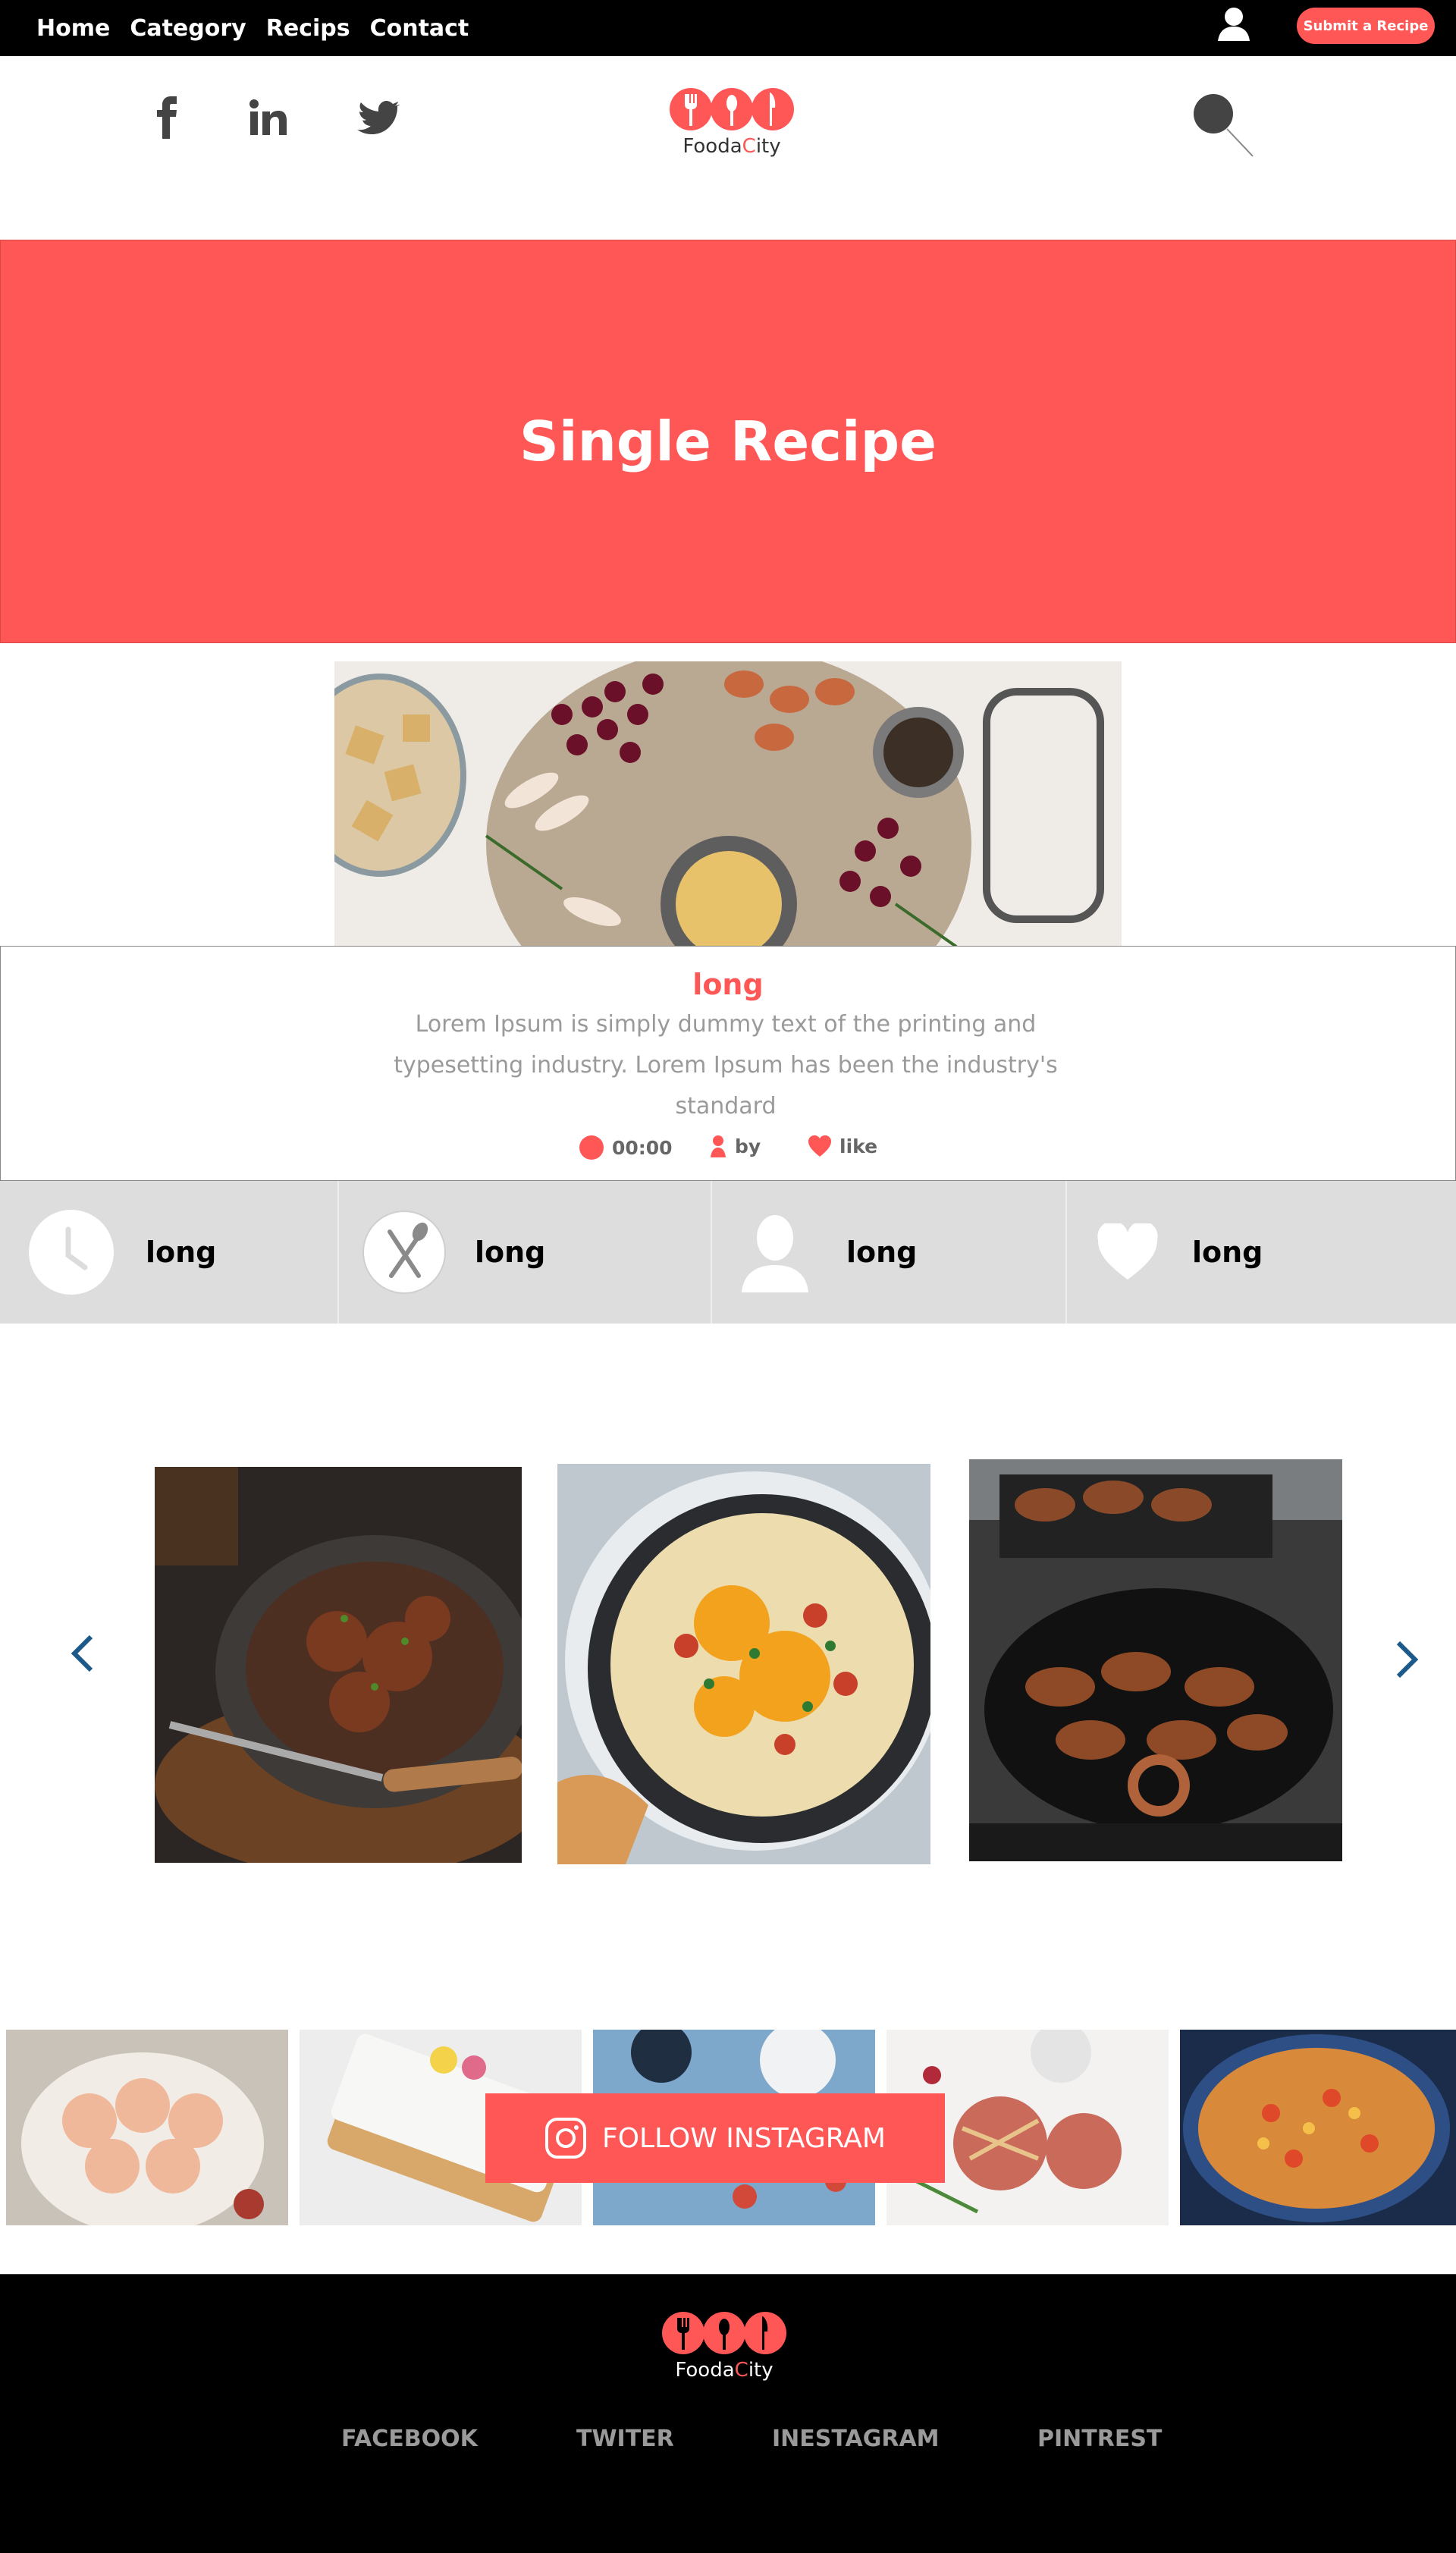  What do you see at coordinates (419, 28) in the screenshot?
I see `nav-link-contact: Contact` at bounding box center [419, 28].